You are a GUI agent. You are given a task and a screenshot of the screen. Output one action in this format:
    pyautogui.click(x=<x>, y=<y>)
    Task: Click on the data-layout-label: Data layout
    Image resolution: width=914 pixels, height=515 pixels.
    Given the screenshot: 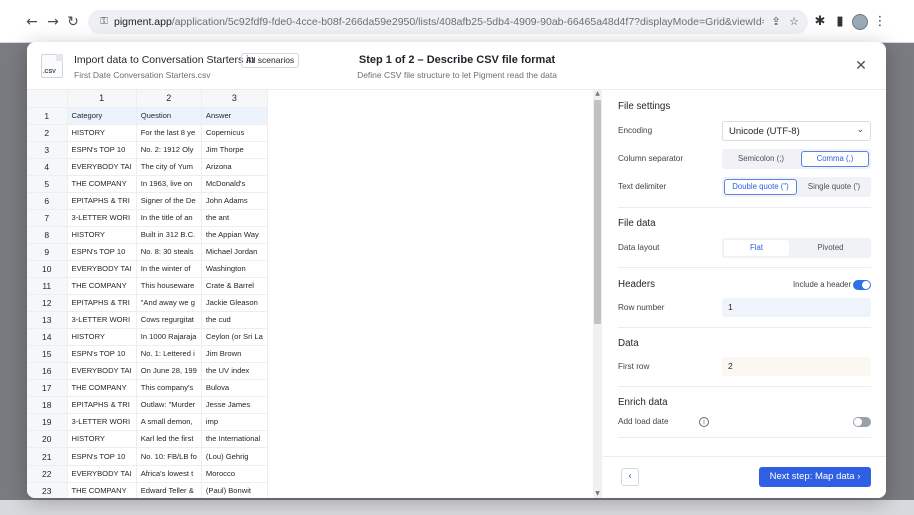 What is the action you would take?
    pyautogui.click(x=639, y=247)
    